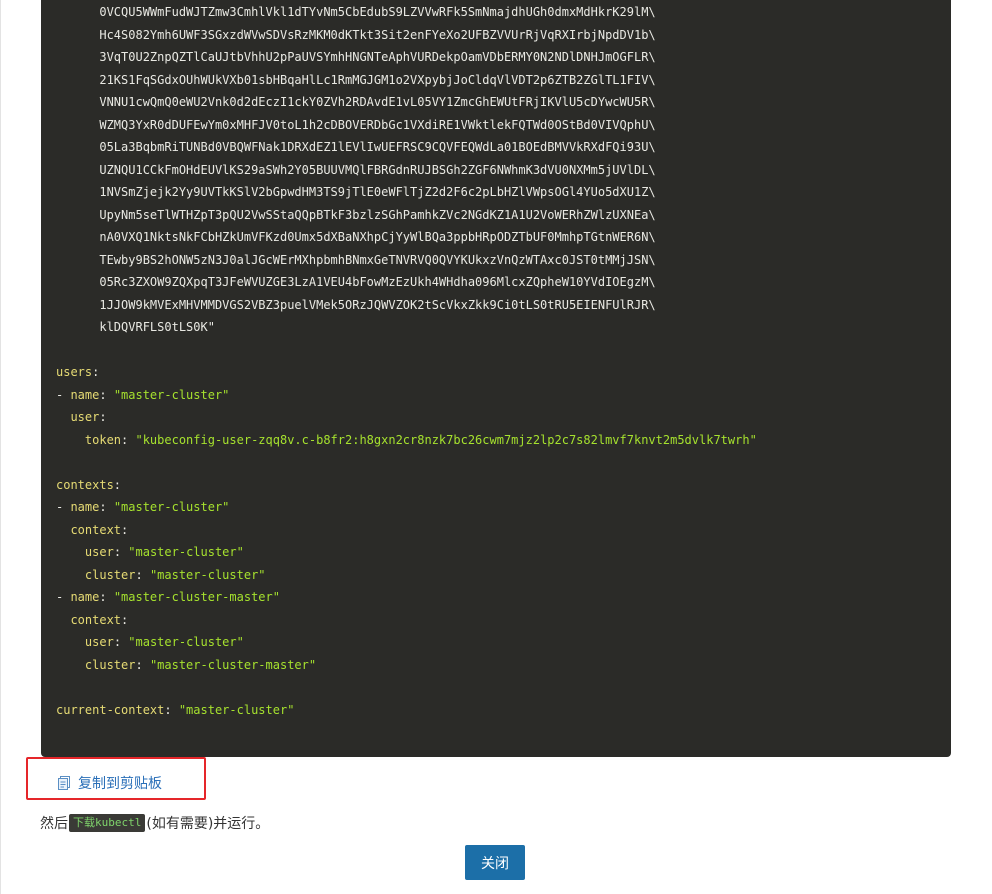  Describe the element at coordinates (120, 783) in the screenshot. I see `copy-to-clipboard-label: 复制到剪贴板` at that location.